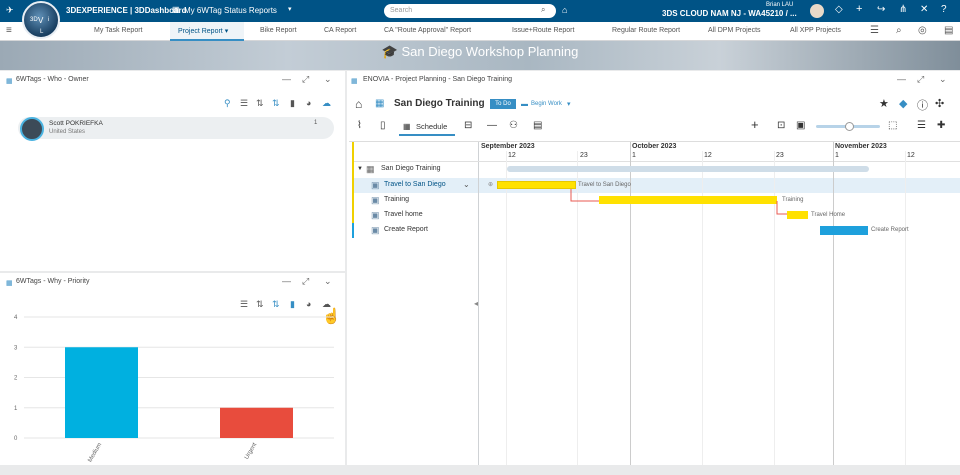  I want to click on home-icon: ⌂, so click(358, 104).